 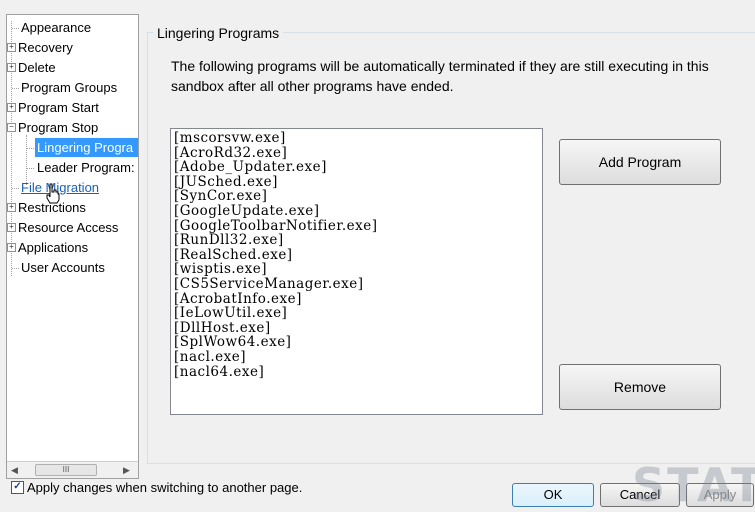 I want to click on remove-button: Remove, so click(x=640, y=387).